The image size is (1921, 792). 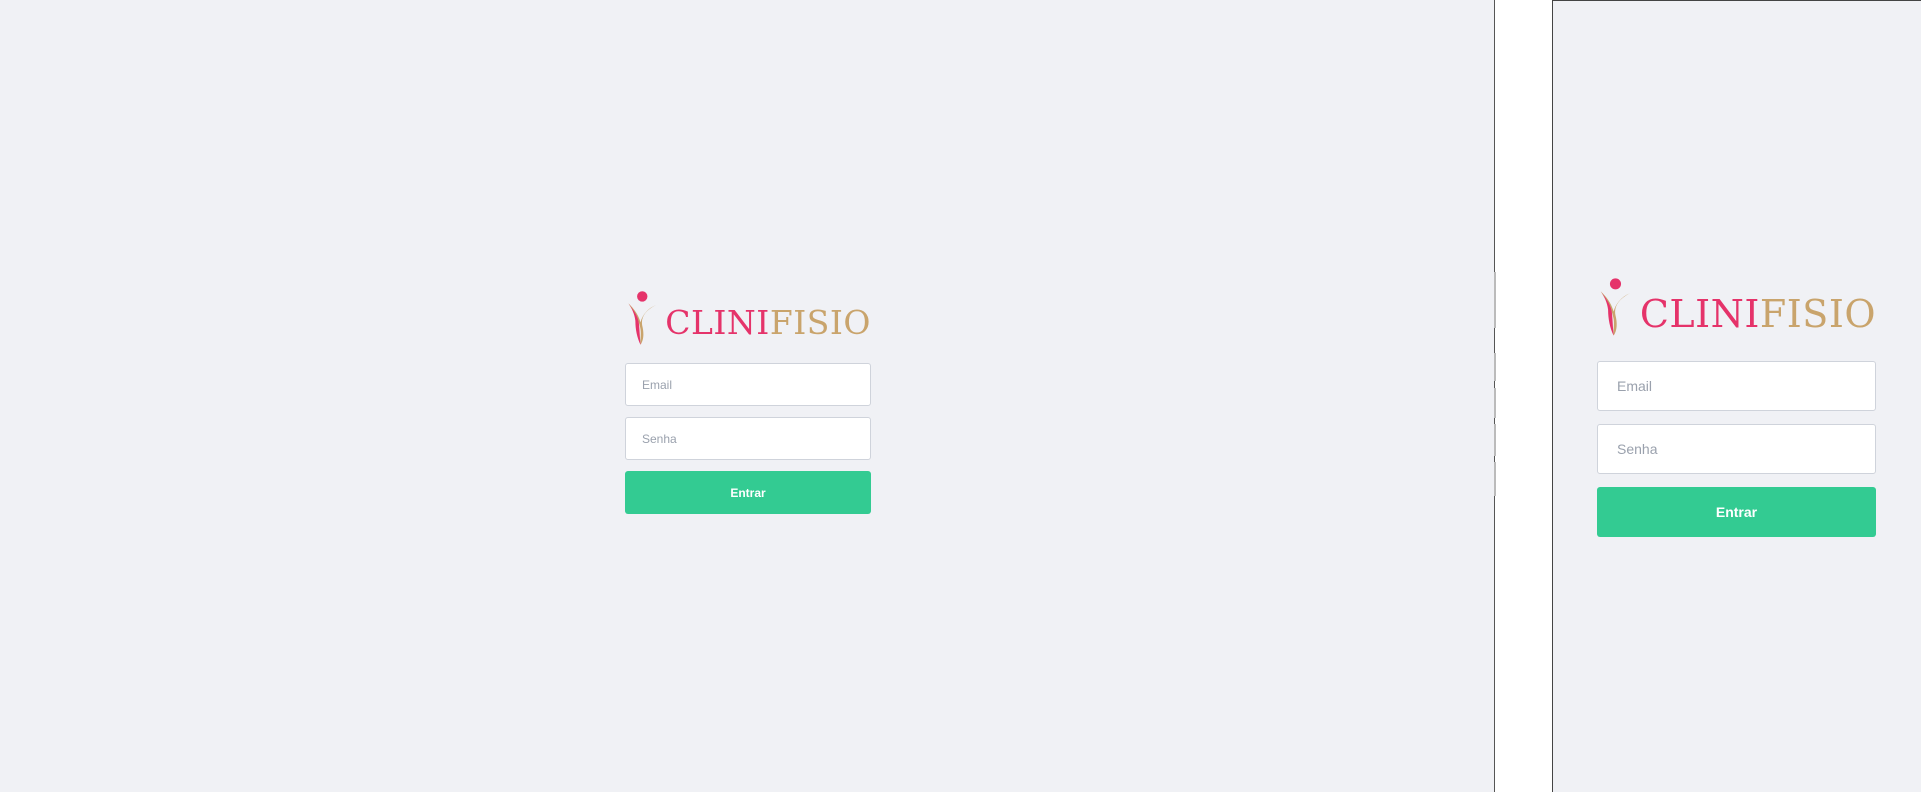 I want to click on login-form: CLINIFISIO Entrar, so click(x=748, y=398).